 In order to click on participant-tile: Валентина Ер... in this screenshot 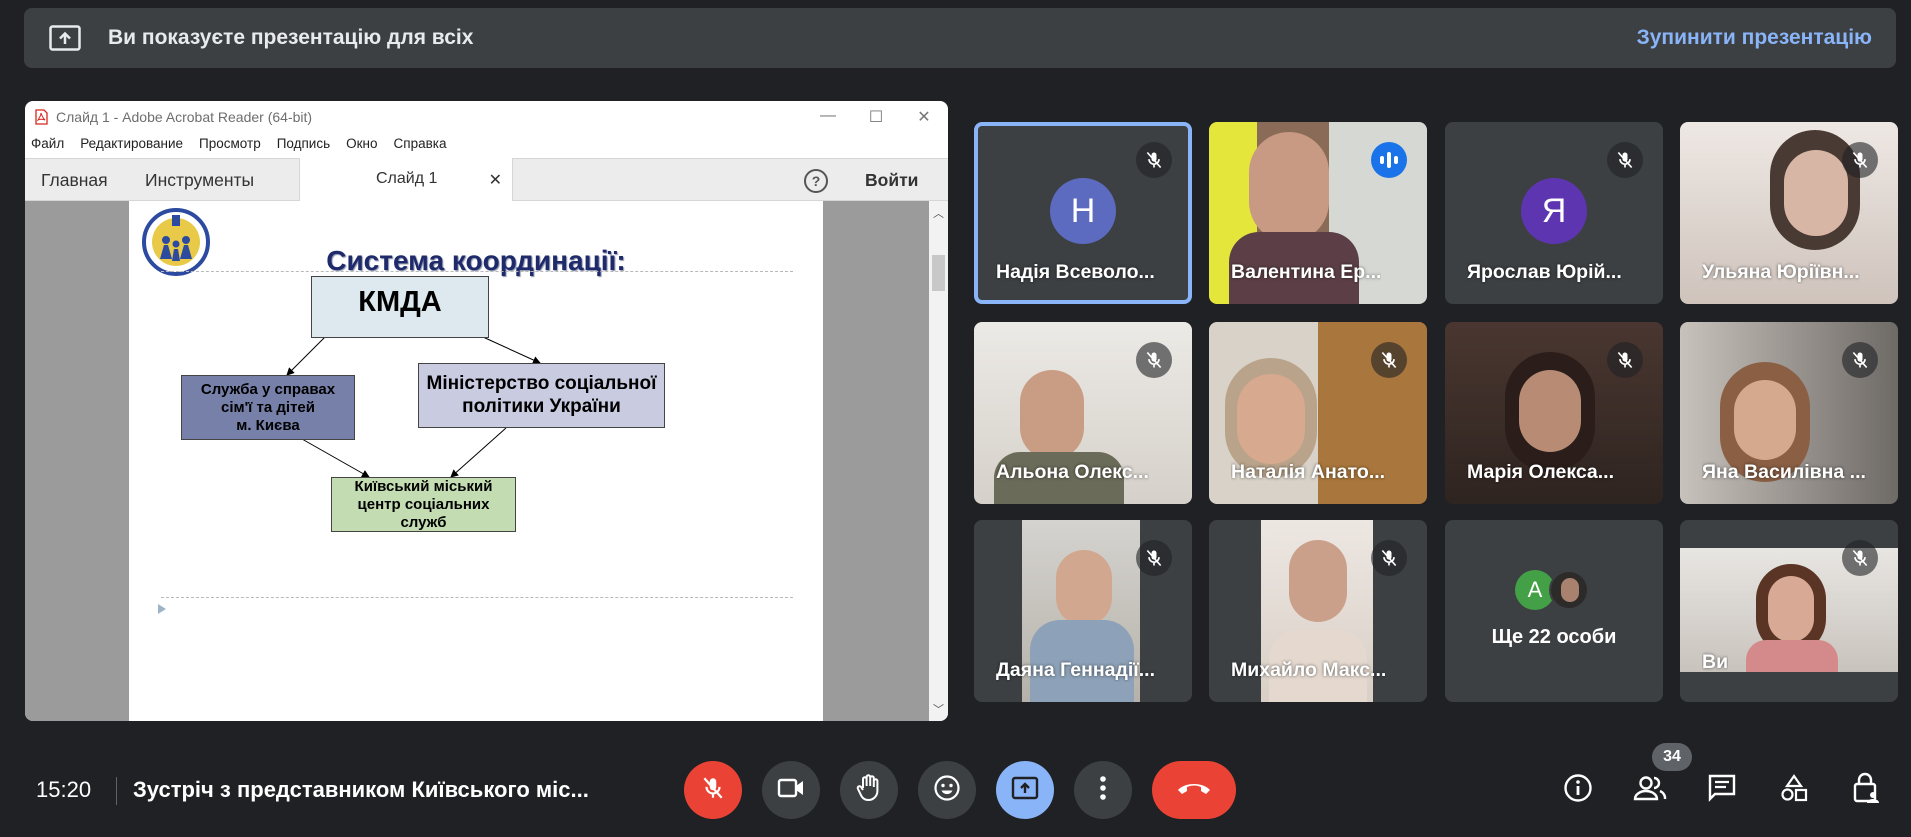, I will do `click(1318, 213)`.